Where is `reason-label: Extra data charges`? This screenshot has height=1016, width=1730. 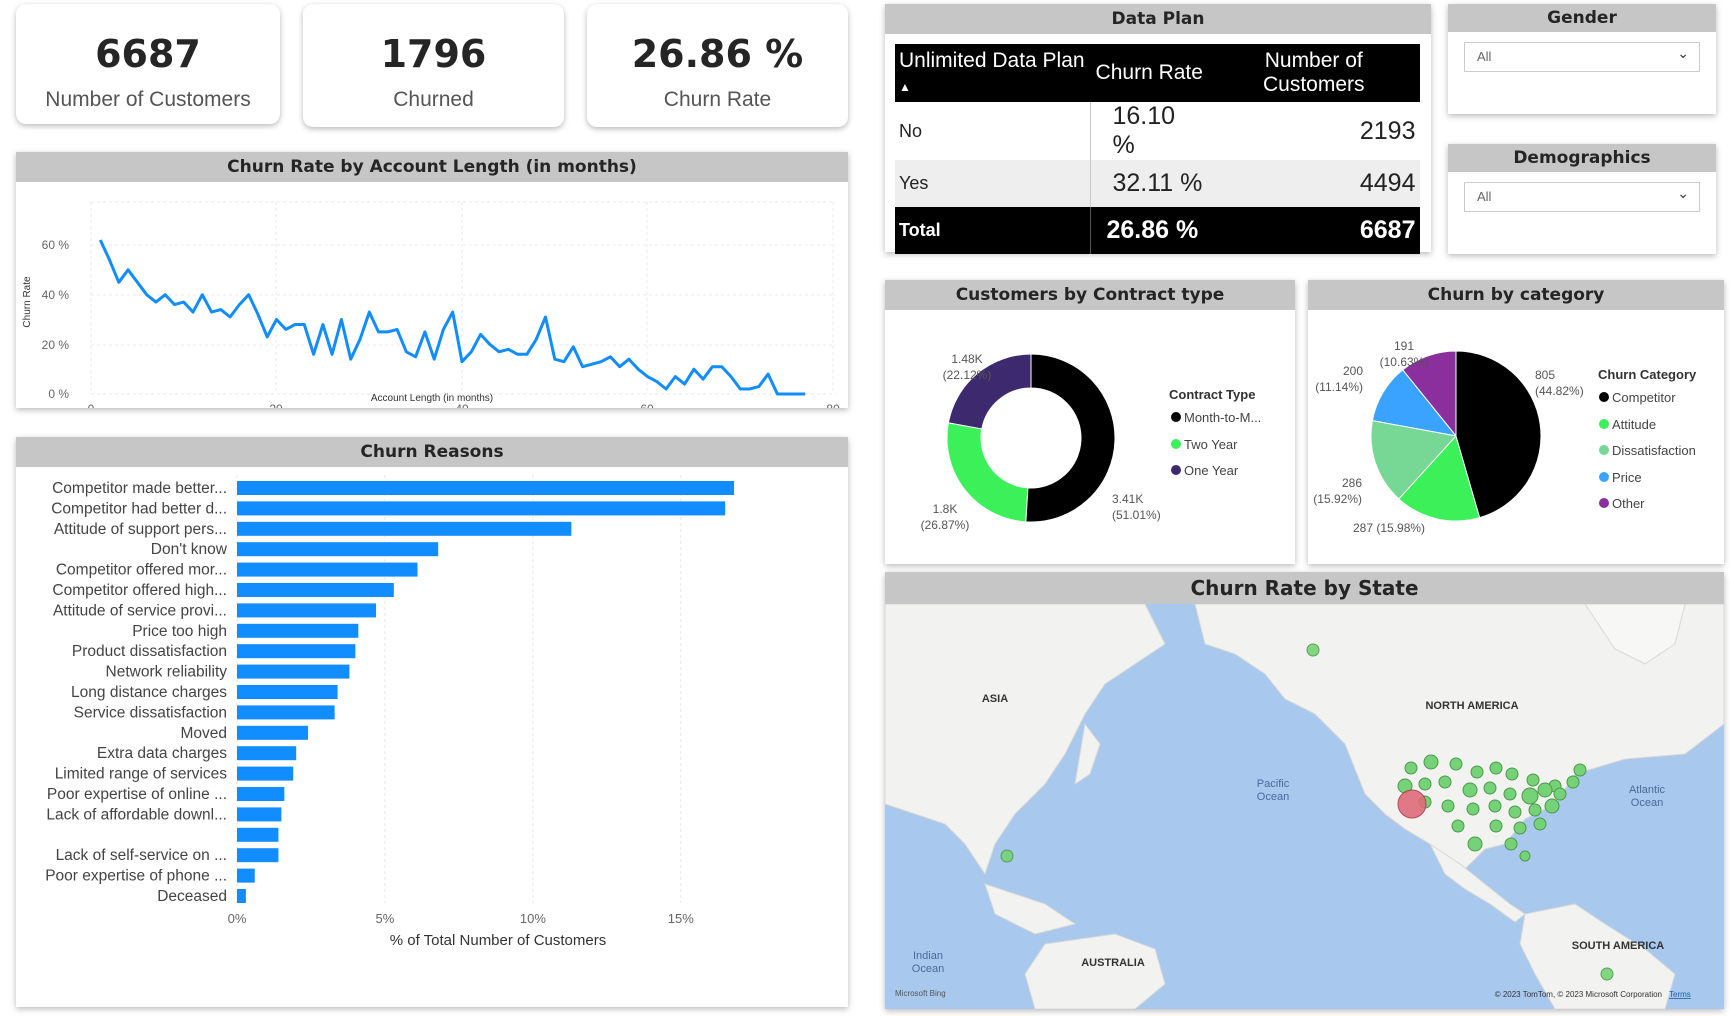 reason-label: Extra data charges is located at coordinates (162, 753).